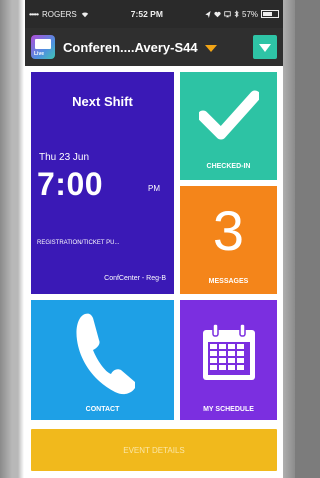 The height and width of the screenshot is (478, 320). What do you see at coordinates (210, 48) in the screenshot?
I see `chevron-down-icon` at bounding box center [210, 48].